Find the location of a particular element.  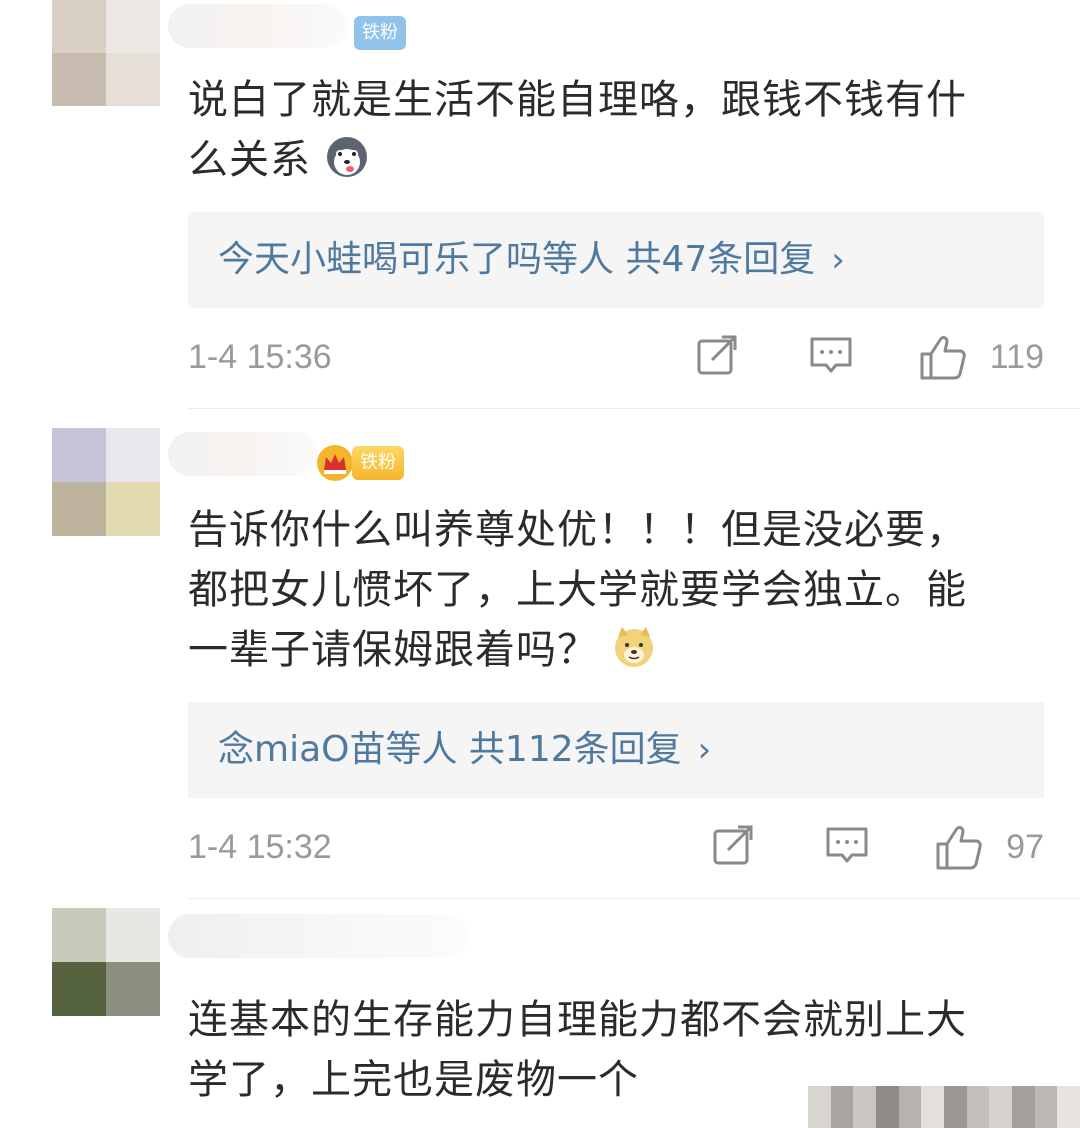

username-blurred is located at coordinates (318, 936).